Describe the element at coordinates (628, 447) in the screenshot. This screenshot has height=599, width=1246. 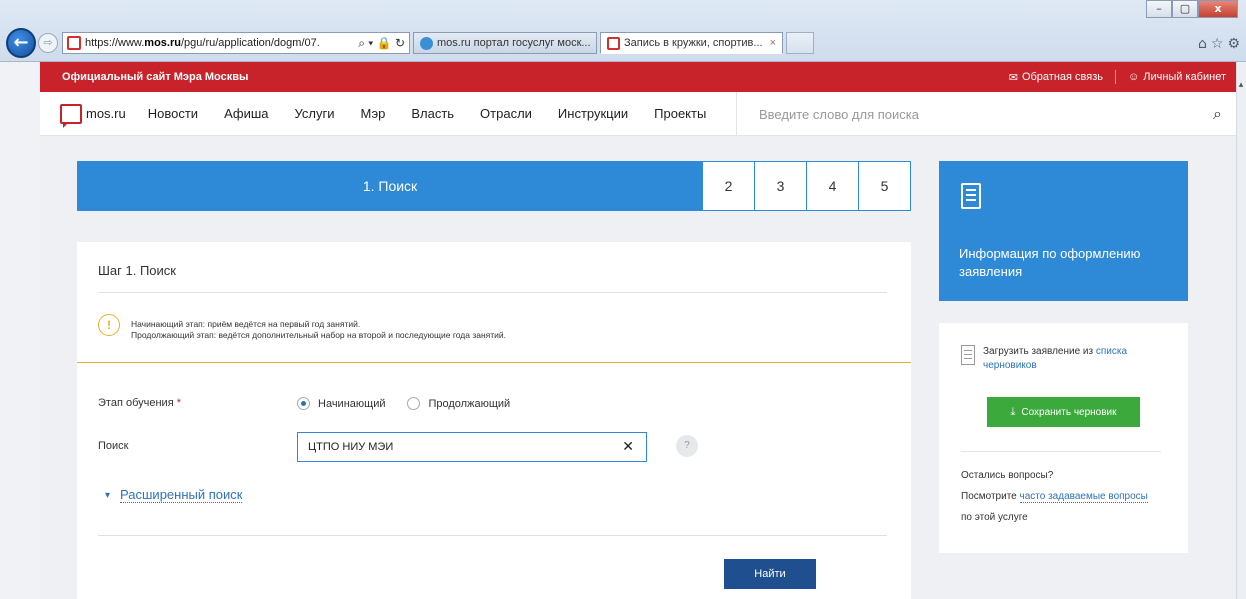
I see `clear-icon: ✕` at that location.